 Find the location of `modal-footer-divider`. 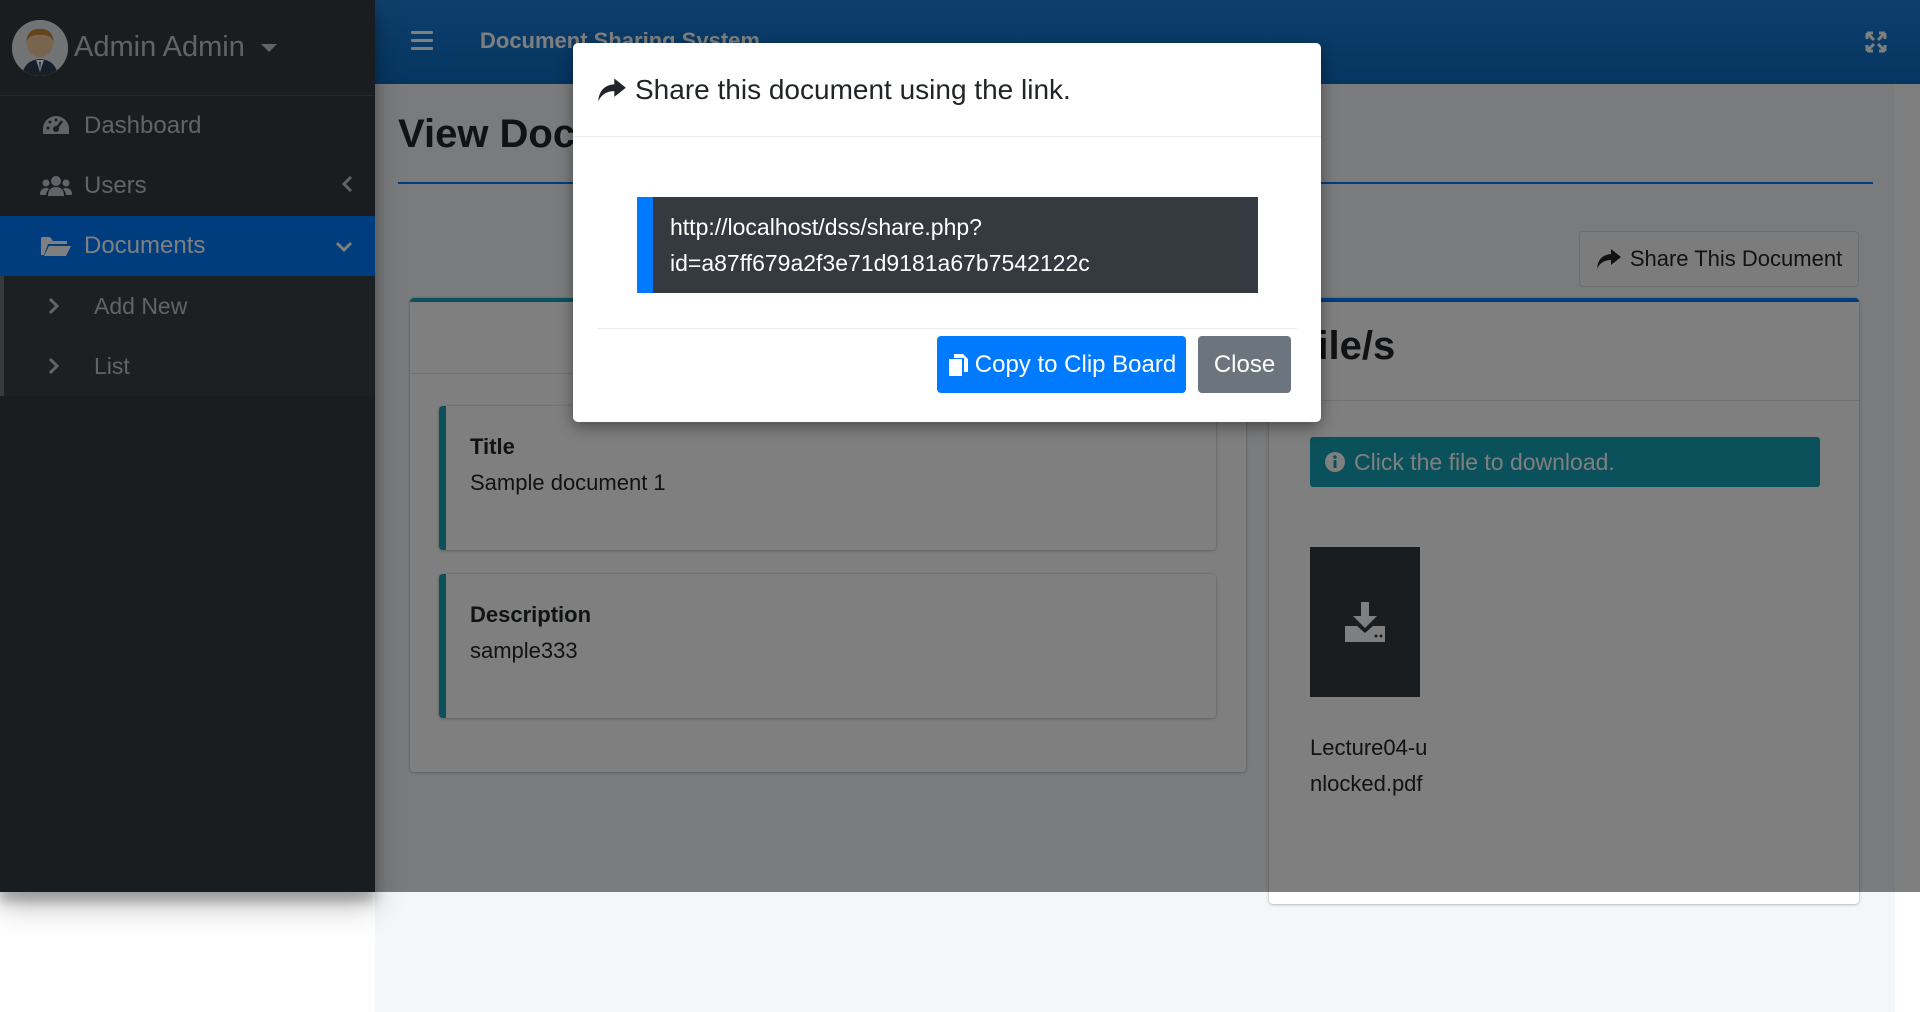

modal-footer-divider is located at coordinates (947, 328).